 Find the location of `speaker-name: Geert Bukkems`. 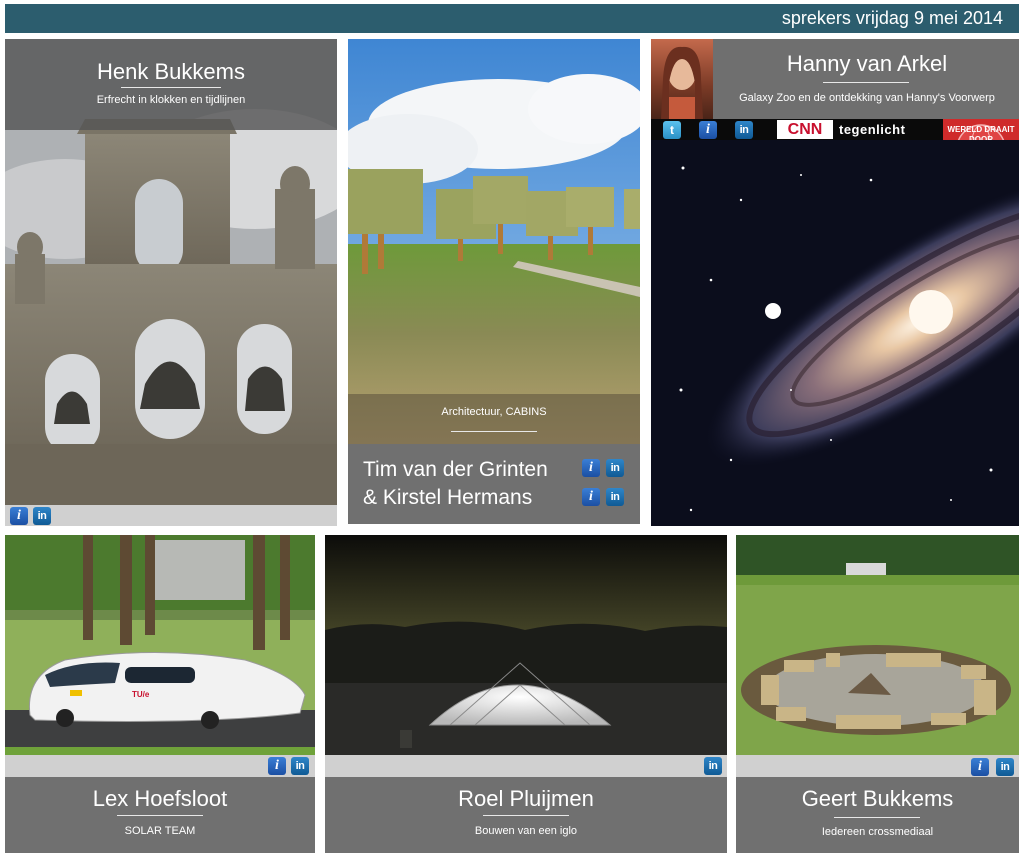

speaker-name: Geert Bukkems is located at coordinates (877, 798).